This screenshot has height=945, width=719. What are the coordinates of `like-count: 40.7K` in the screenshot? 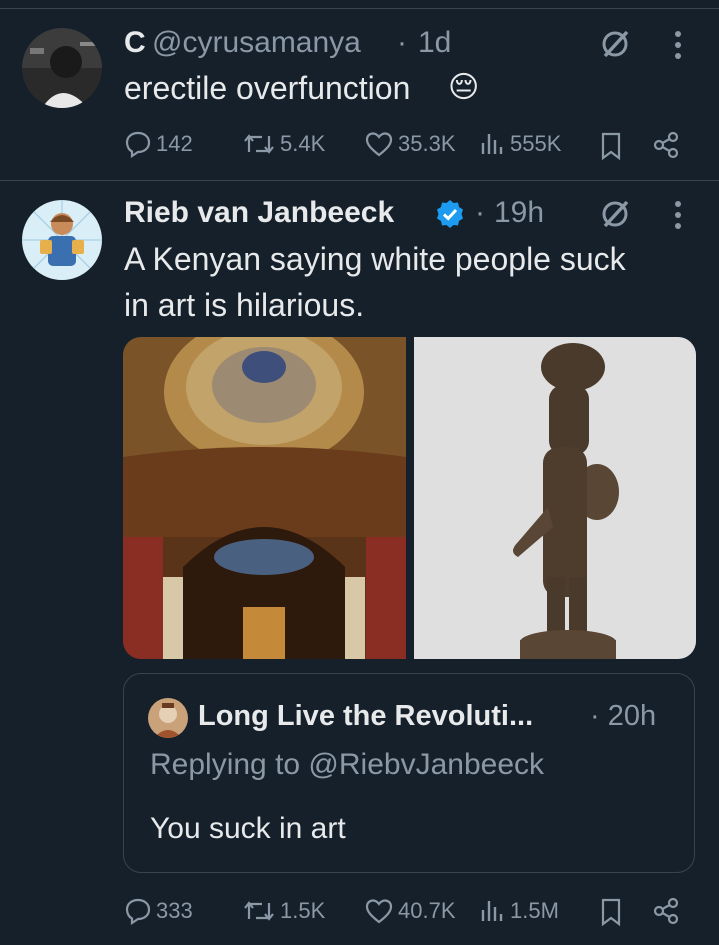 It's located at (427, 910).